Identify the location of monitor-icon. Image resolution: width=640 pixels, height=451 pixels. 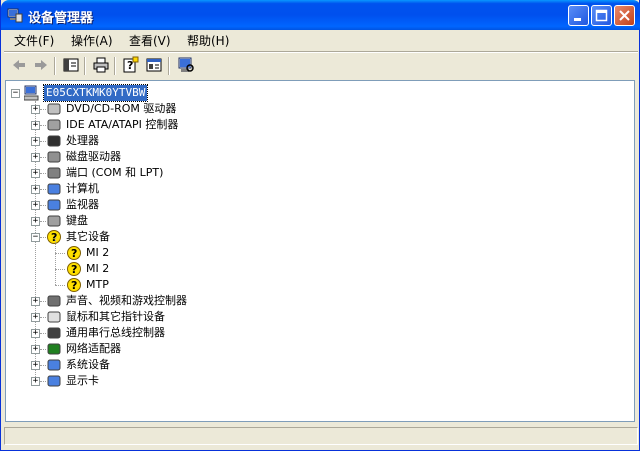
(54, 205).